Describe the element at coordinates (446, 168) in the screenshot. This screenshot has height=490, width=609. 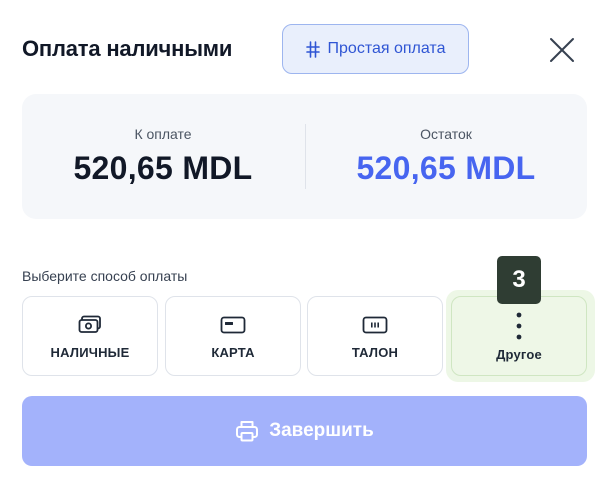
I see `remaining-amount: 520,65 MDL` at that location.